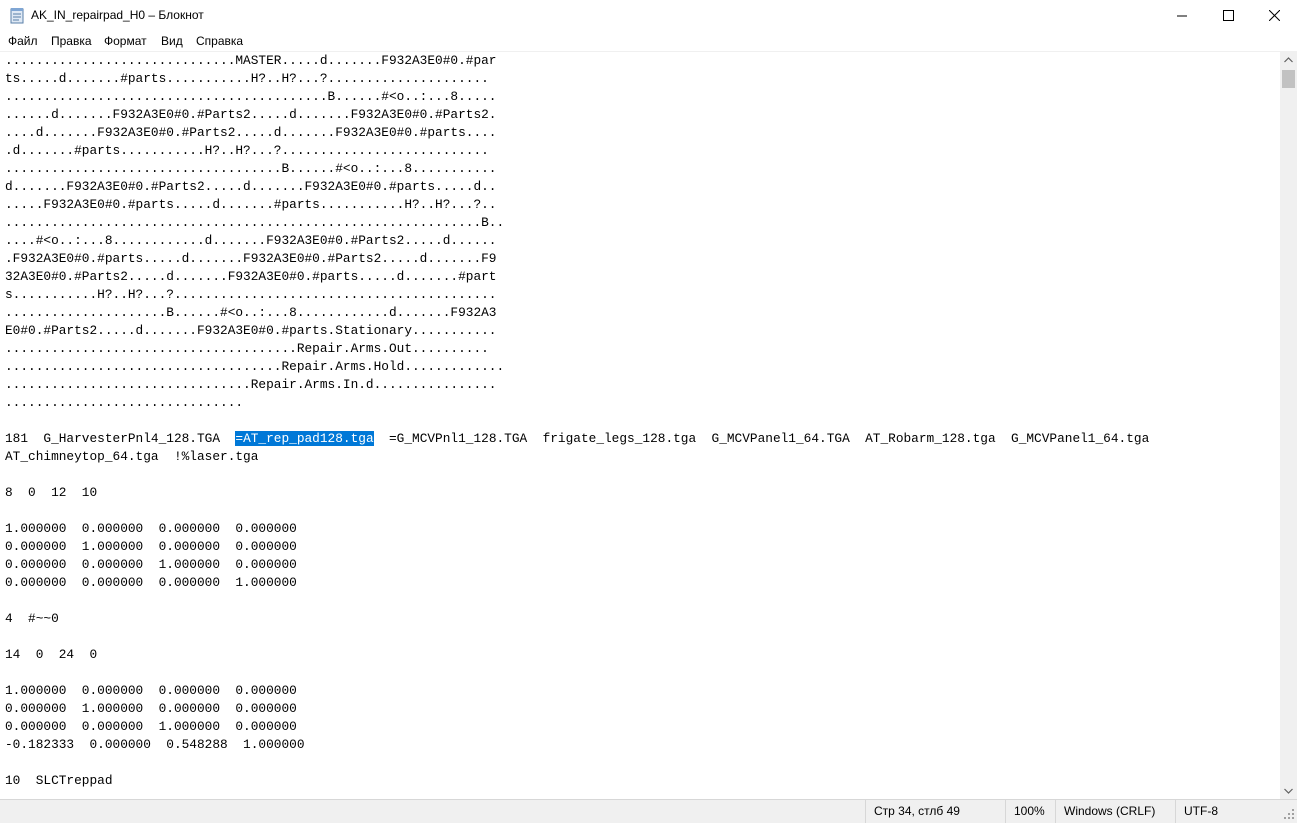 The image size is (1297, 823). Describe the element at coordinates (304, 438) in the screenshot. I see `selected-text: =AT_rep_pad128.tga` at that location.